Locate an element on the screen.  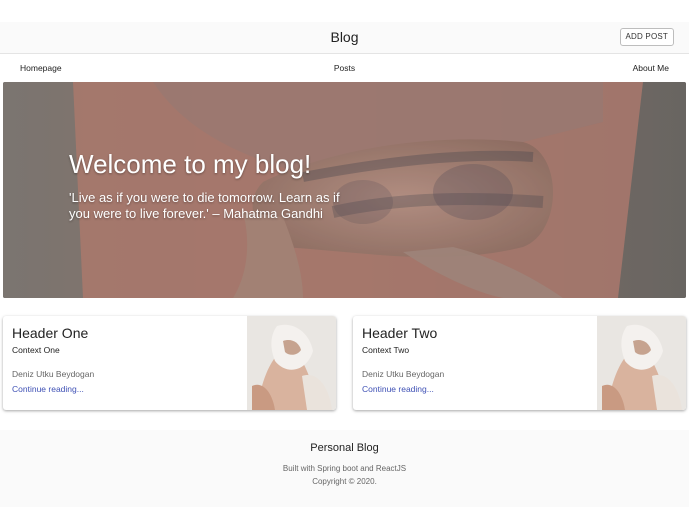
hero-title: Welcome to my blog! is located at coordinates (190, 164).